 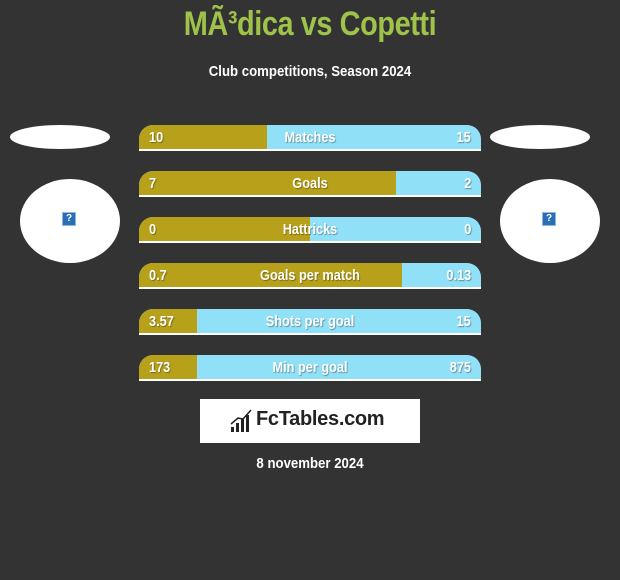 I want to click on stat-row: 0.7 Goals per match 0.13, so click(x=310, y=276).